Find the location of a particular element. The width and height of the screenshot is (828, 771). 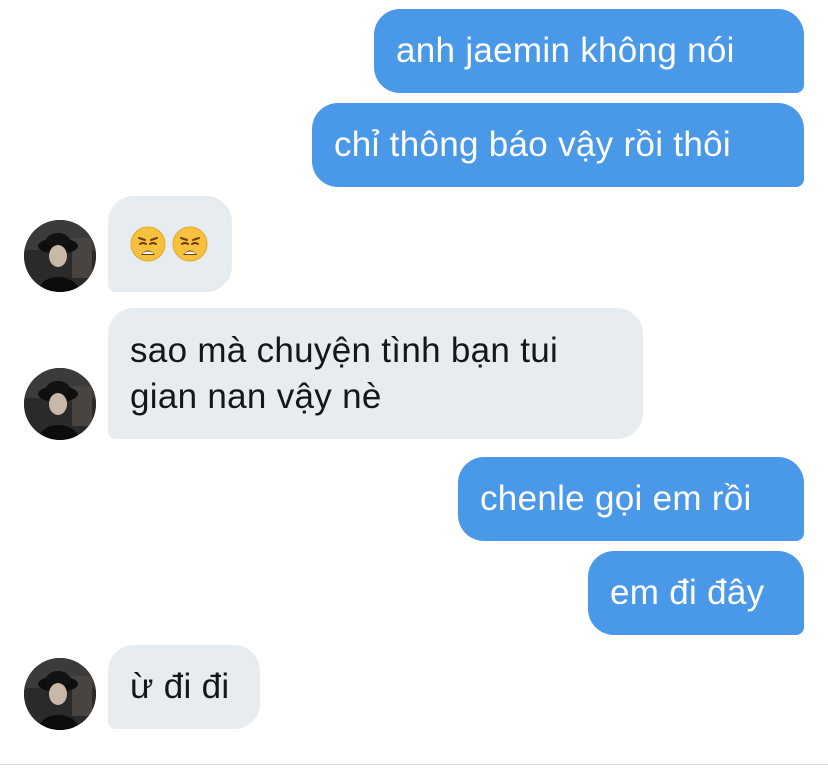

outgoing-message: anh jaemin không nói is located at coordinates (589, 51).